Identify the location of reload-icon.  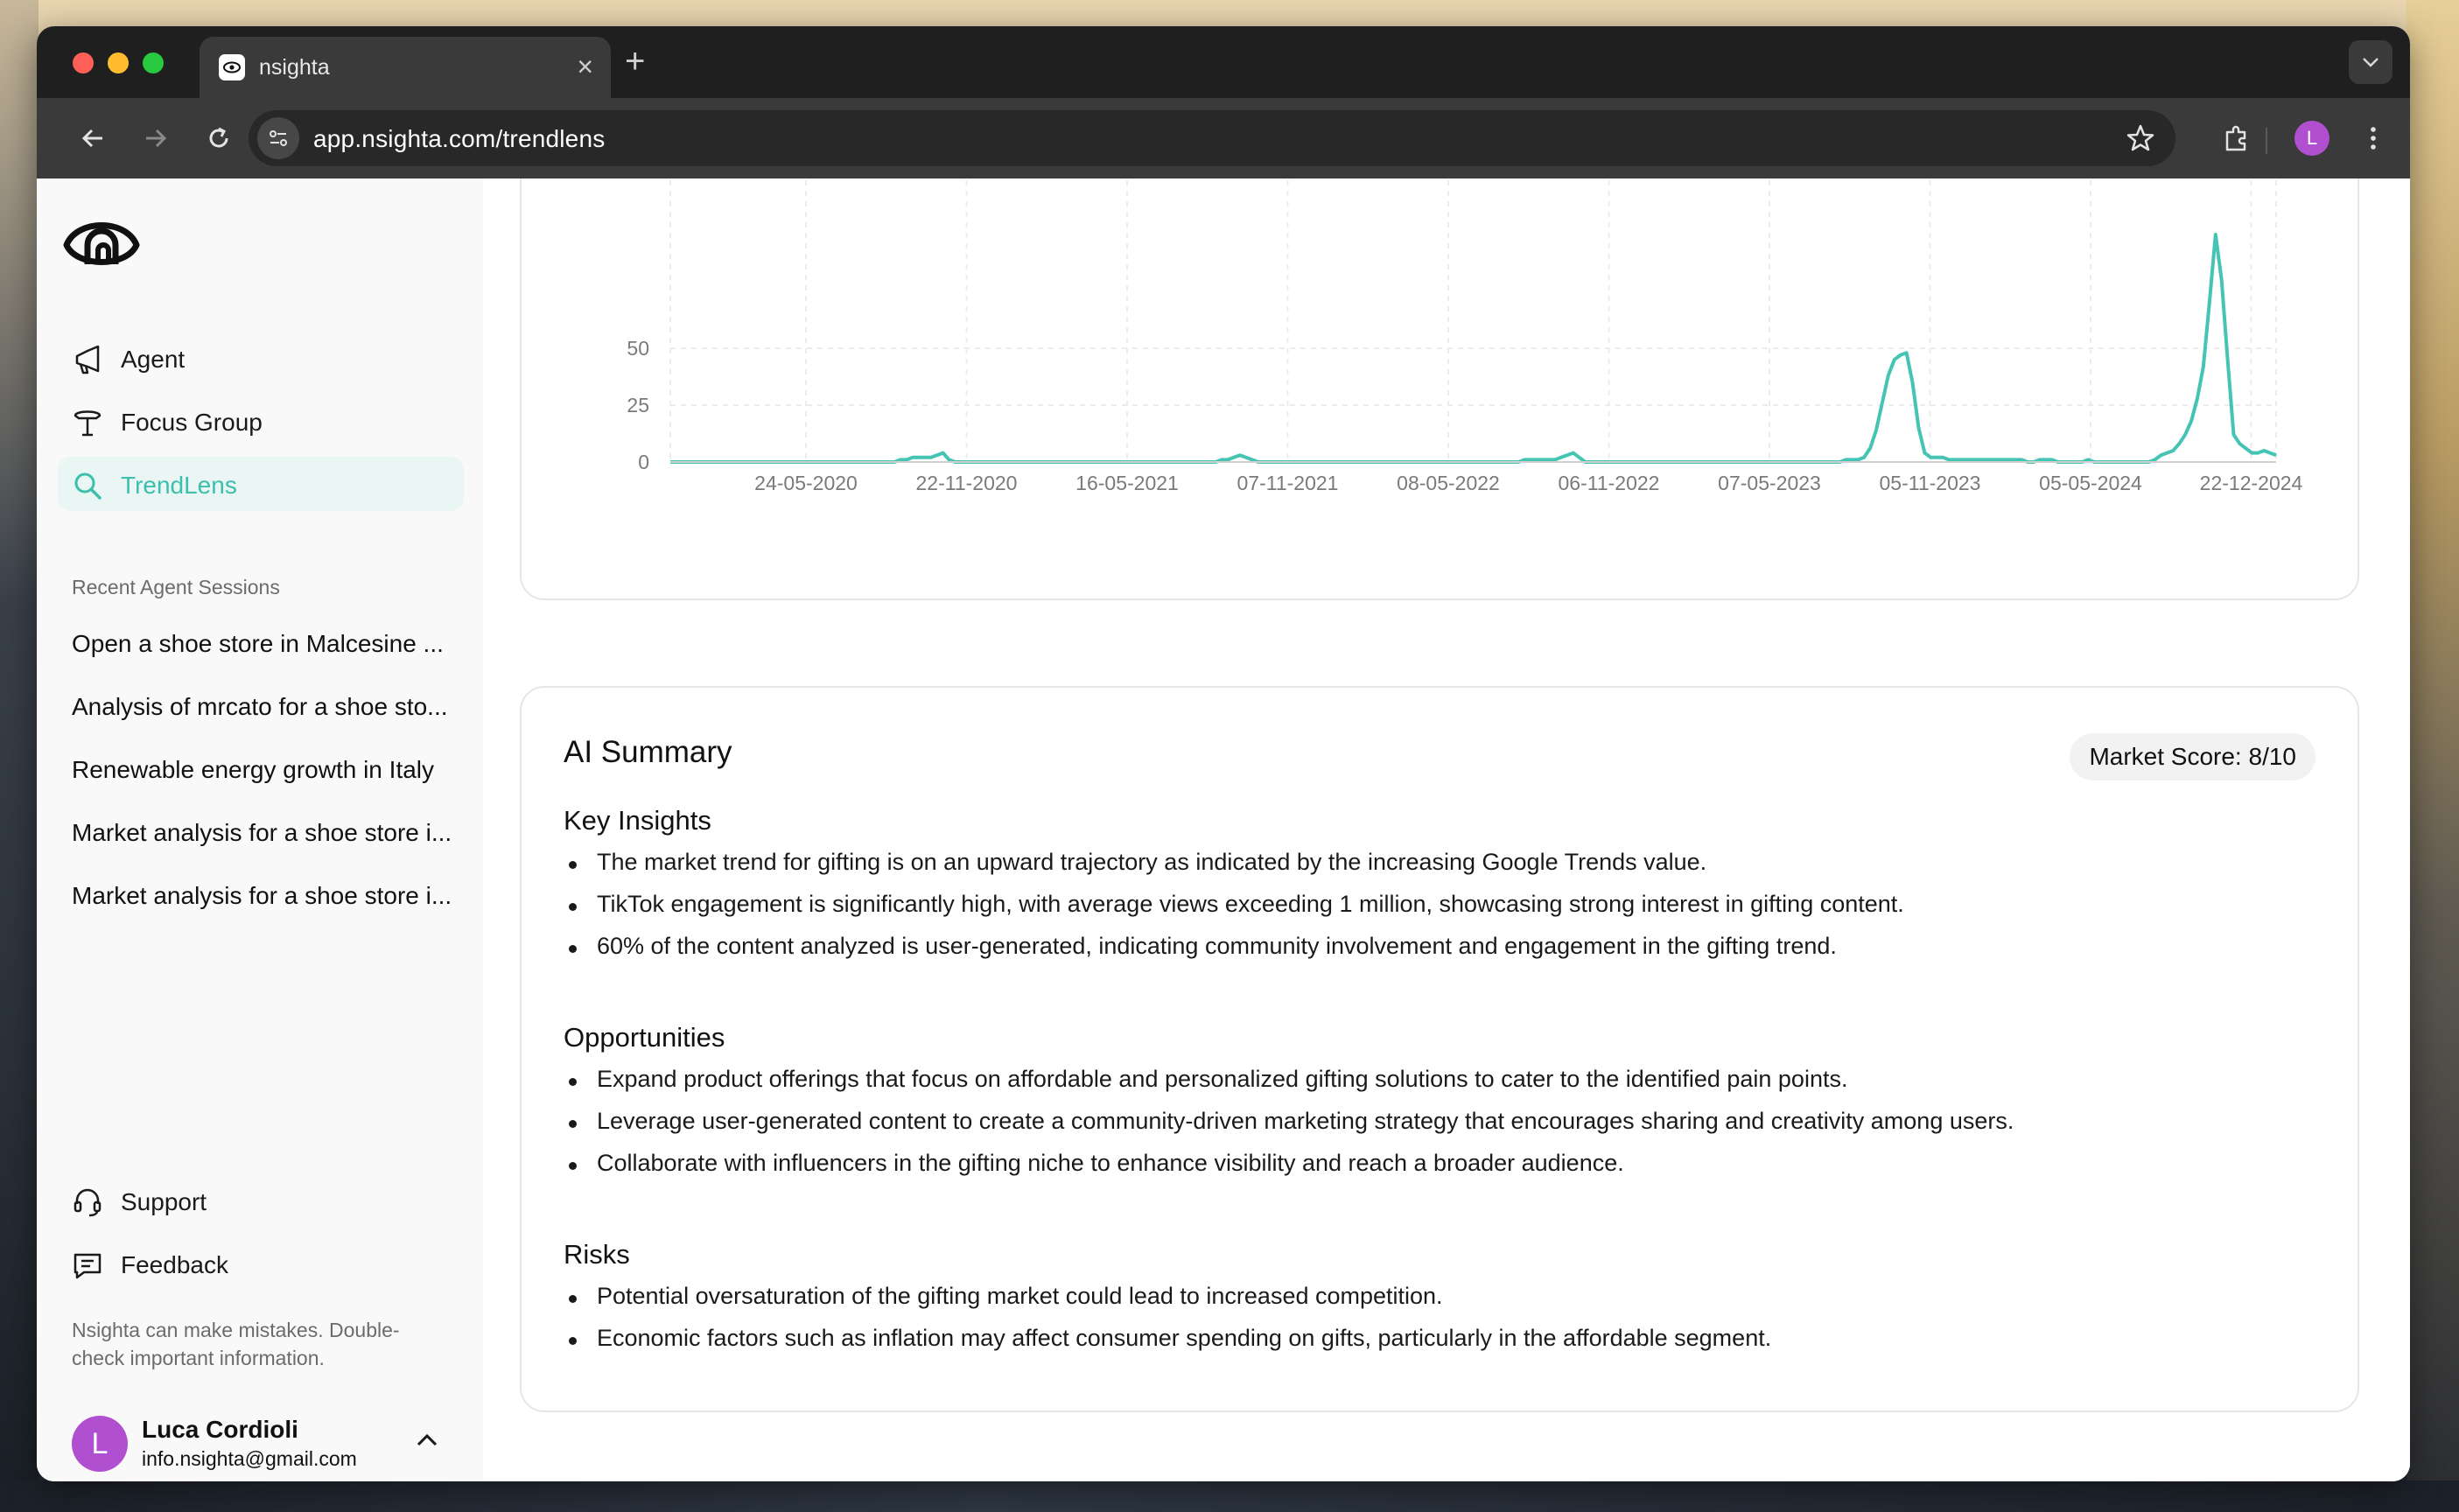
(218, 137).